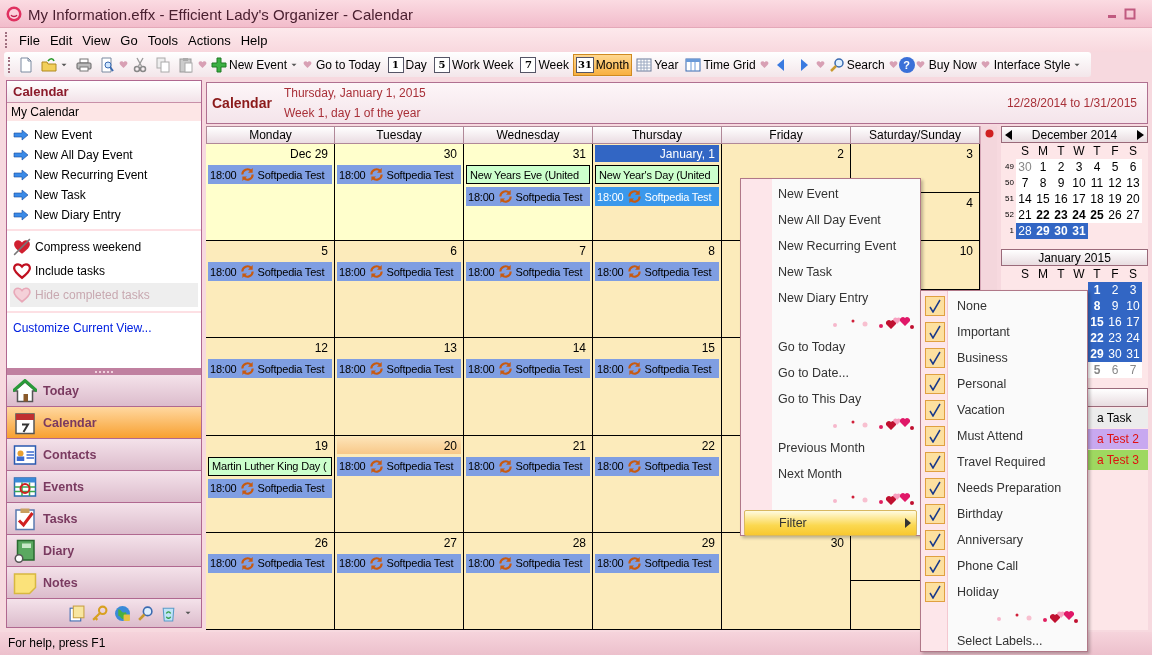  Describe the element at coordinates (104, 423) in the screenshot. I see `nav-button: Calendar` at that location.